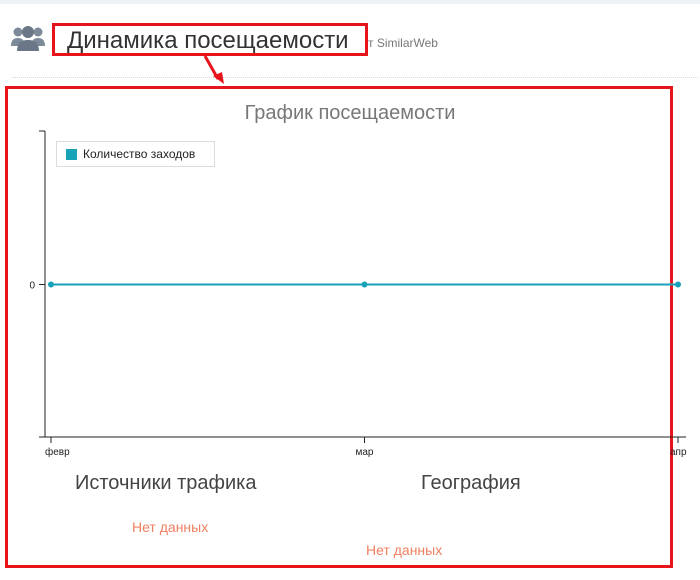 This screenshot has width=700, height=580. I want to click on x-tick-label: мар, so click(365, 452).